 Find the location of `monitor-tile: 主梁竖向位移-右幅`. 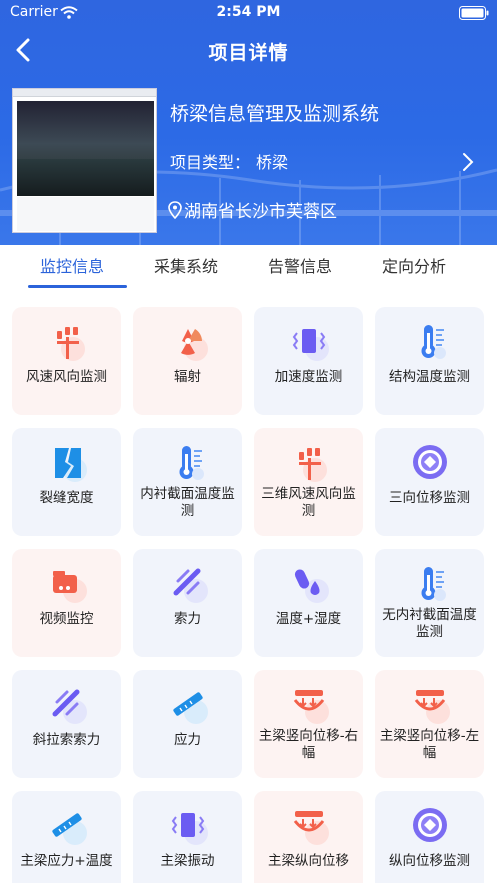

monitor-tile: 主梁竖向位移-右幅 is located at coordinates (308, 724).